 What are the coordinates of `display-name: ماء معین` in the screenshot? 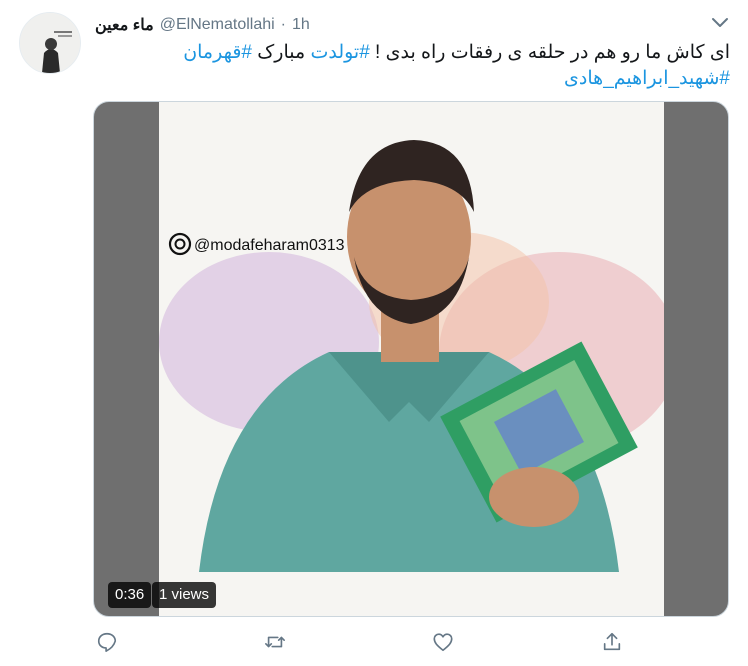 It's located at (124, 25).